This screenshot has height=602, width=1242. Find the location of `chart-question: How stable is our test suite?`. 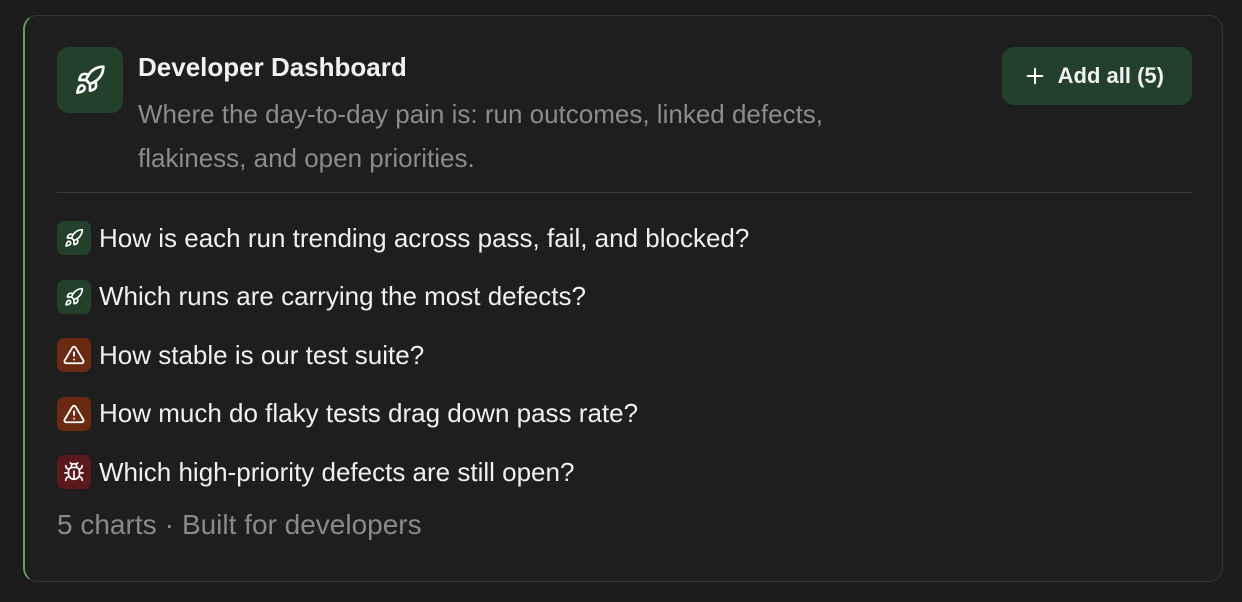

chart-question: How stable is our test suite? is located at coordinates (262, 354).